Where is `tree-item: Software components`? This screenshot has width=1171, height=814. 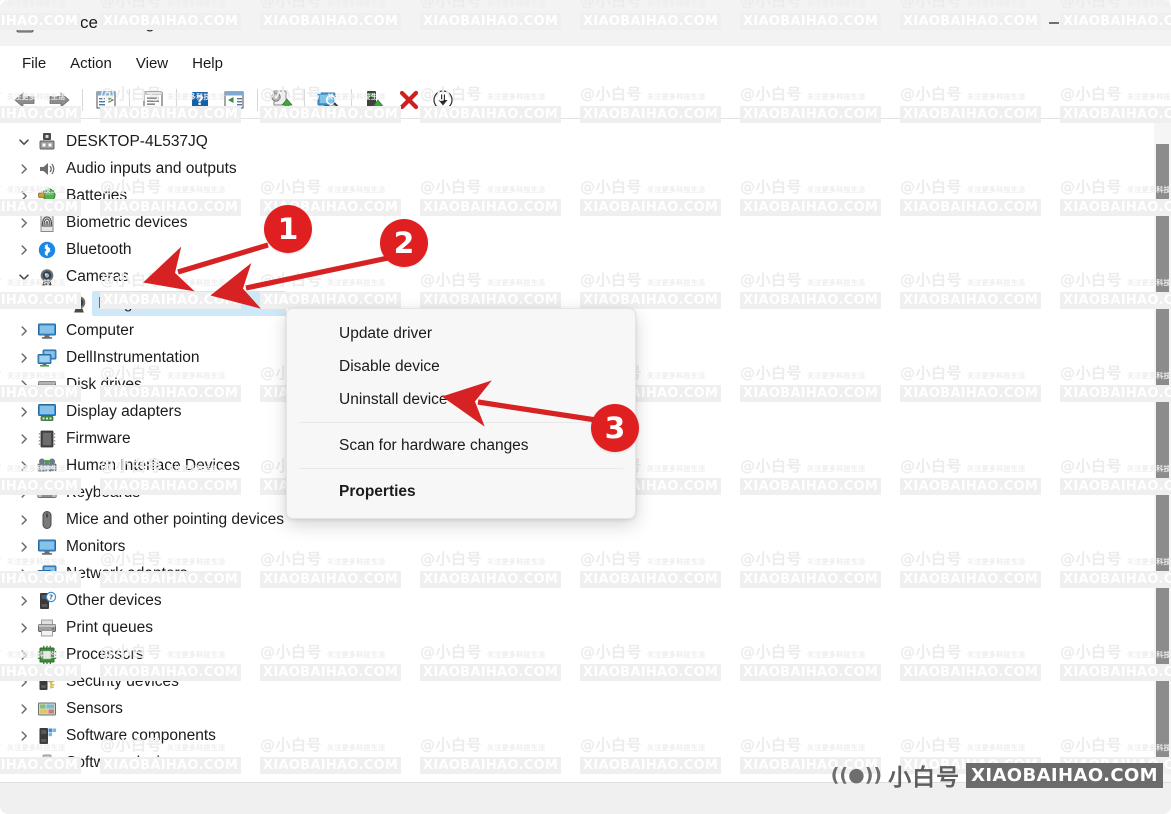 tree-item: Software components is located at coordinates (567, 735).